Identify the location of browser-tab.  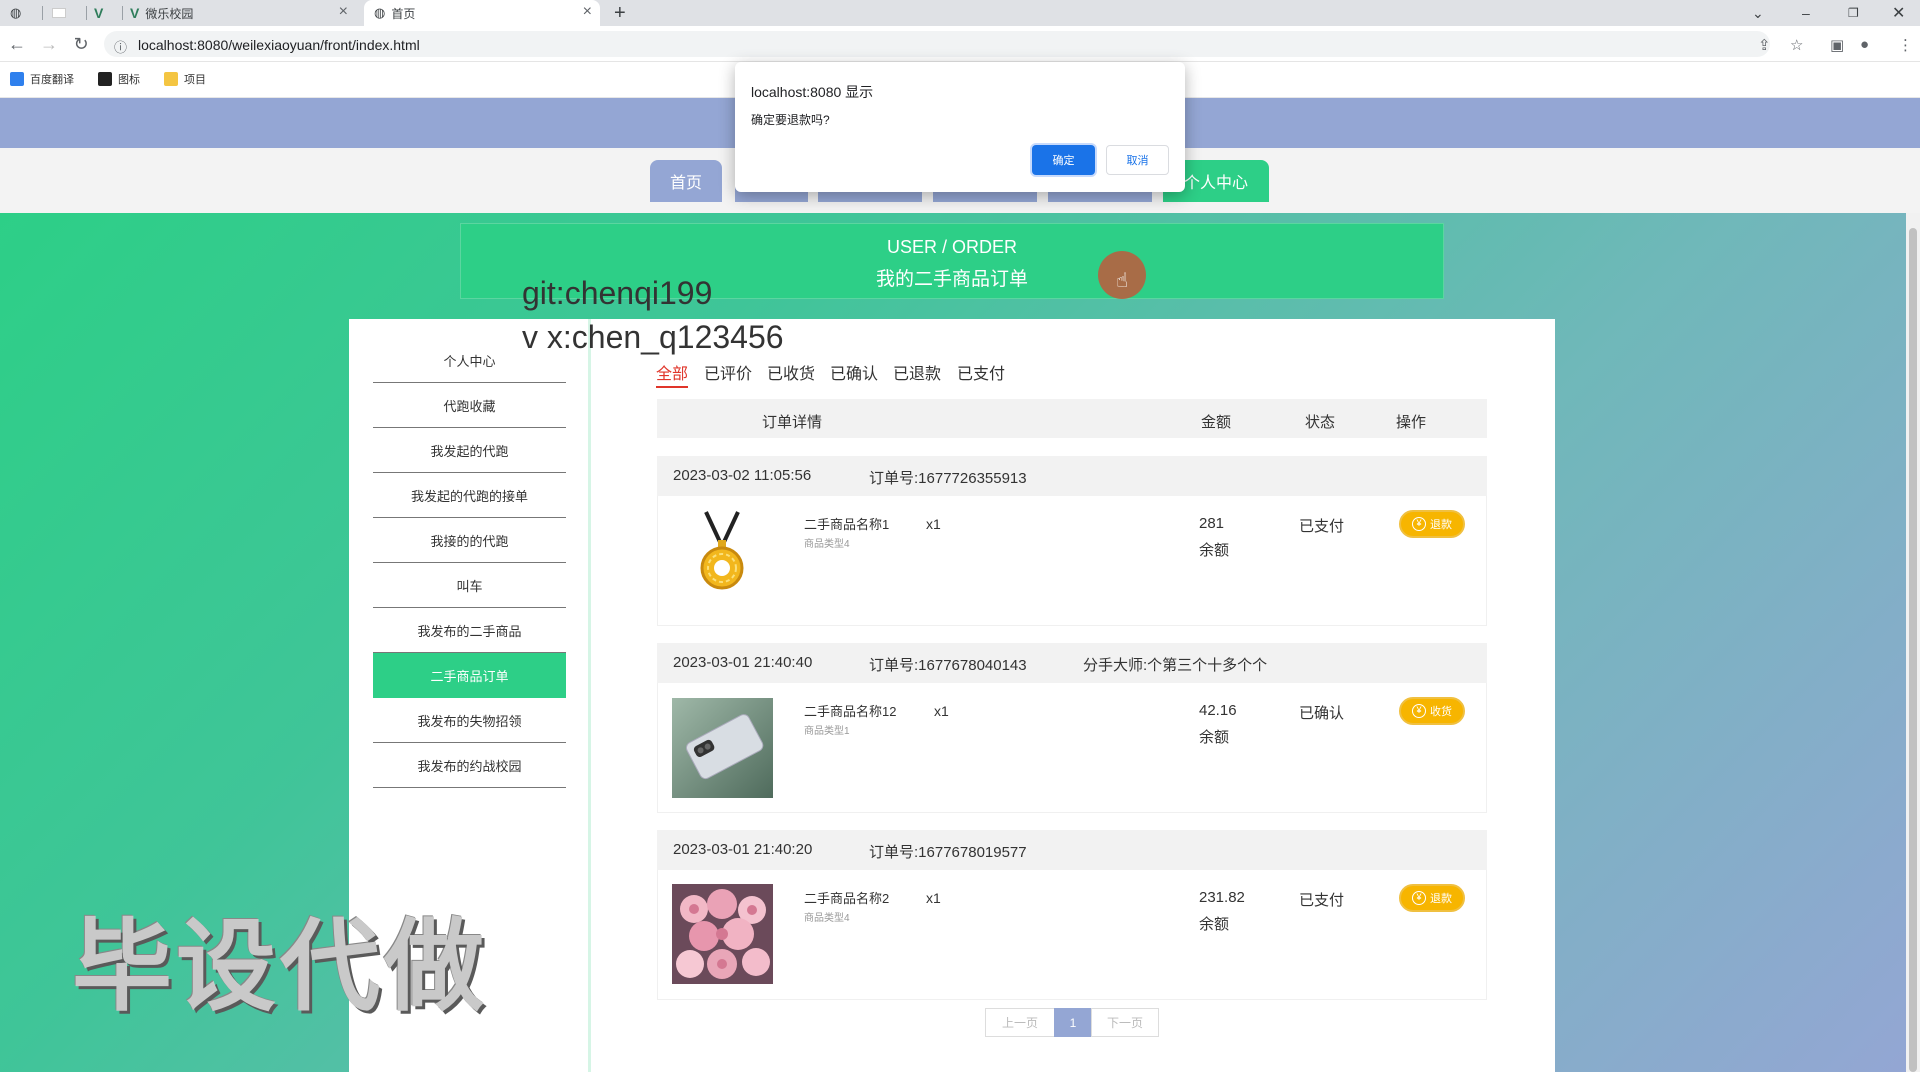
(63, 13).